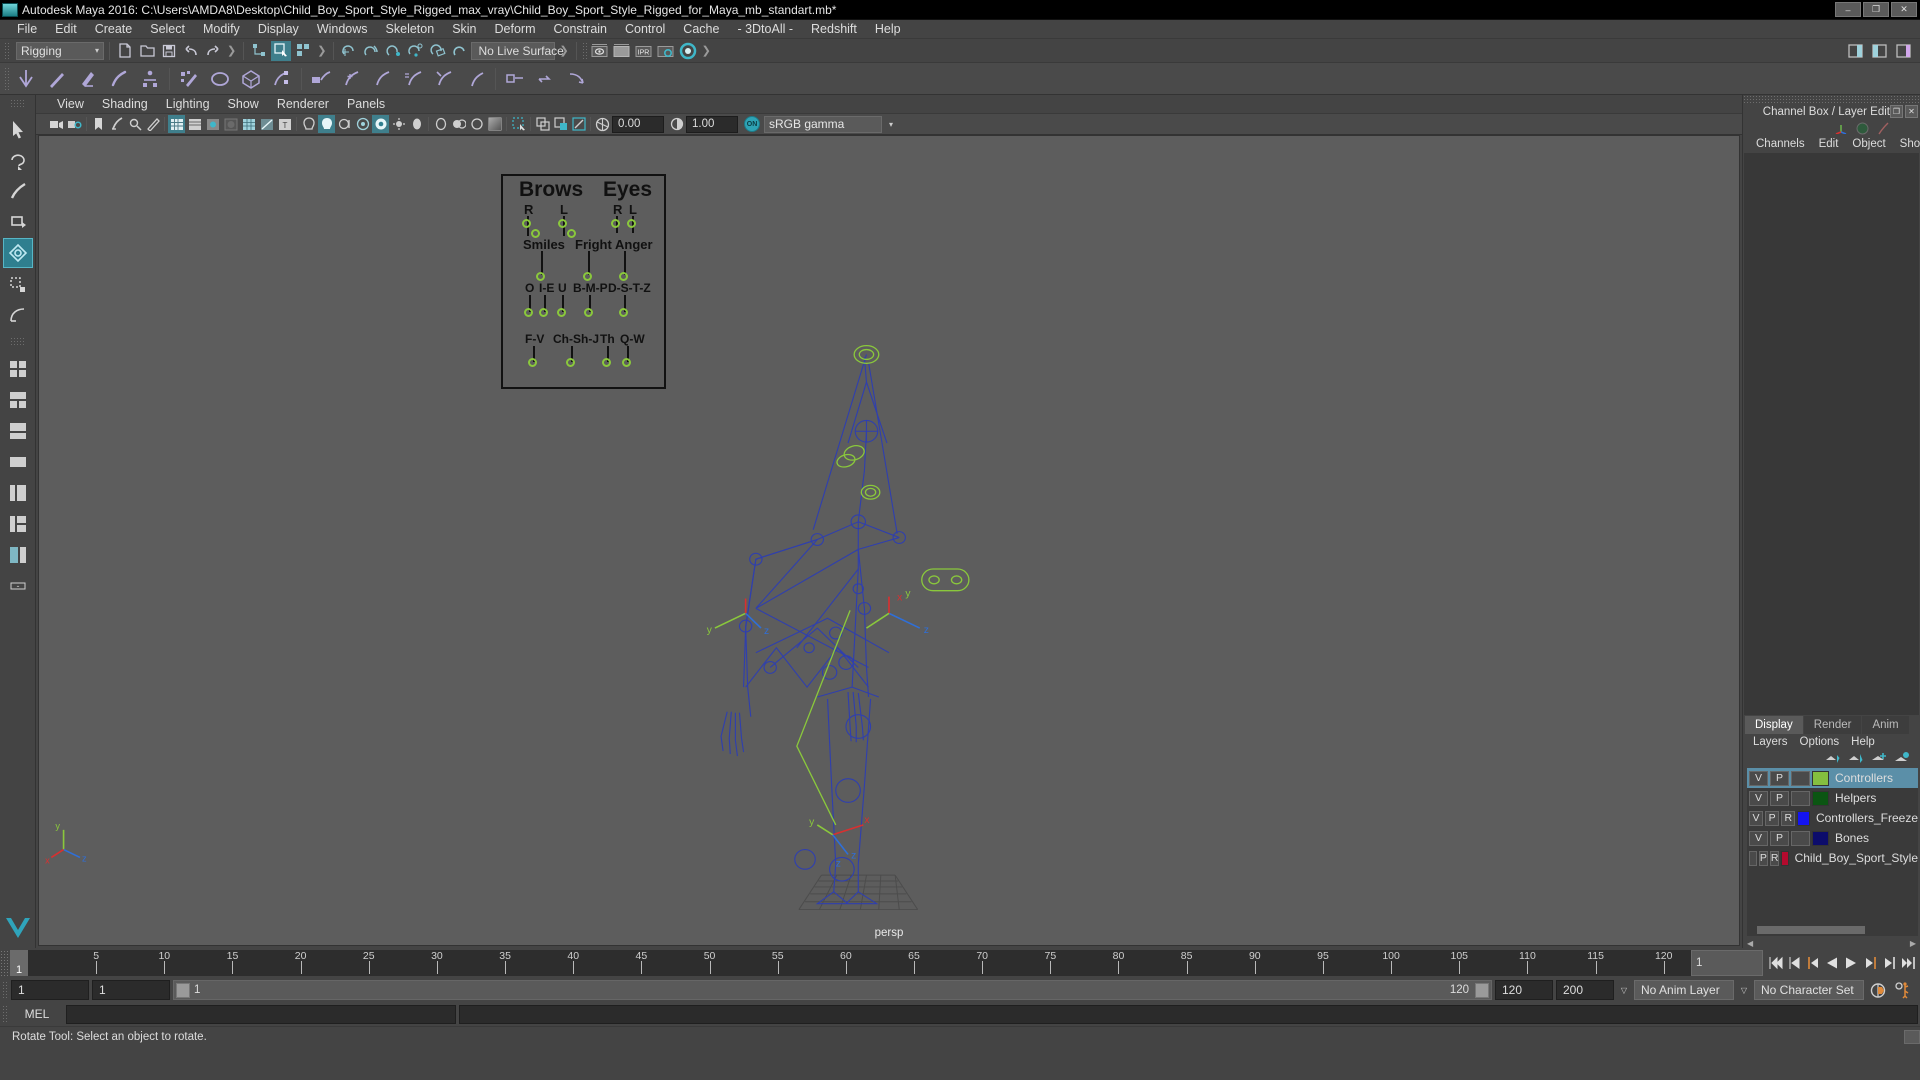 The image size is (1920, 1080). I want to click on texture-shading-icon: T, so click(284, 124).